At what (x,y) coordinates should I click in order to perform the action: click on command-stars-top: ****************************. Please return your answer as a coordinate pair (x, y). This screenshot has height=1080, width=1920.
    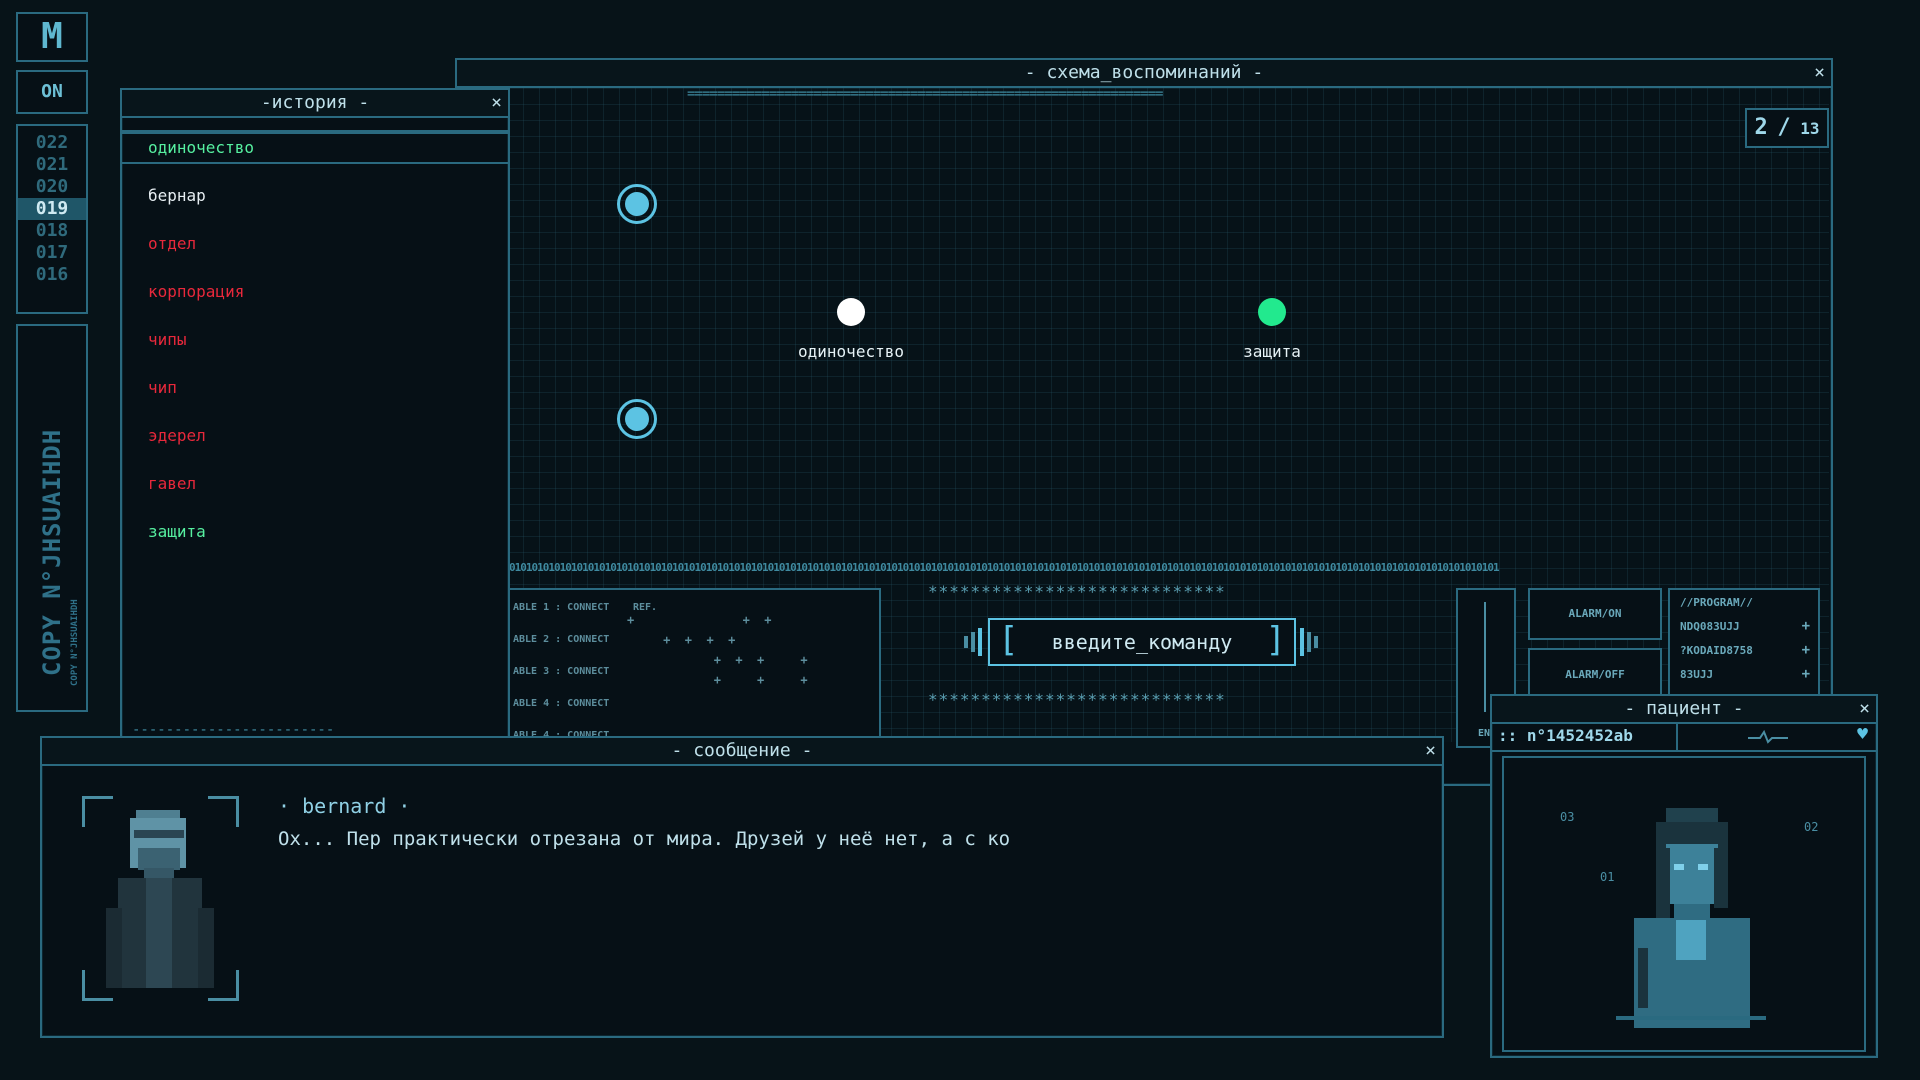
    Looking at the image, I should click on (1077, 591).